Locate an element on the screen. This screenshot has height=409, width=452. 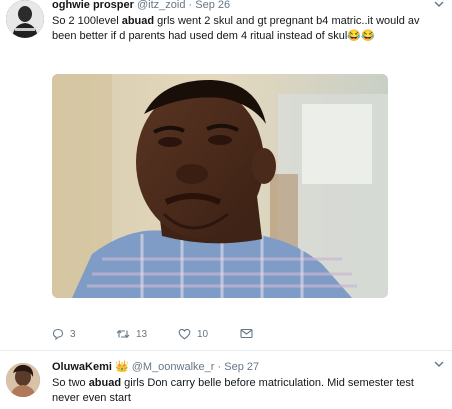
display-name: OluwaKemi is located at coordinates (82, 367).